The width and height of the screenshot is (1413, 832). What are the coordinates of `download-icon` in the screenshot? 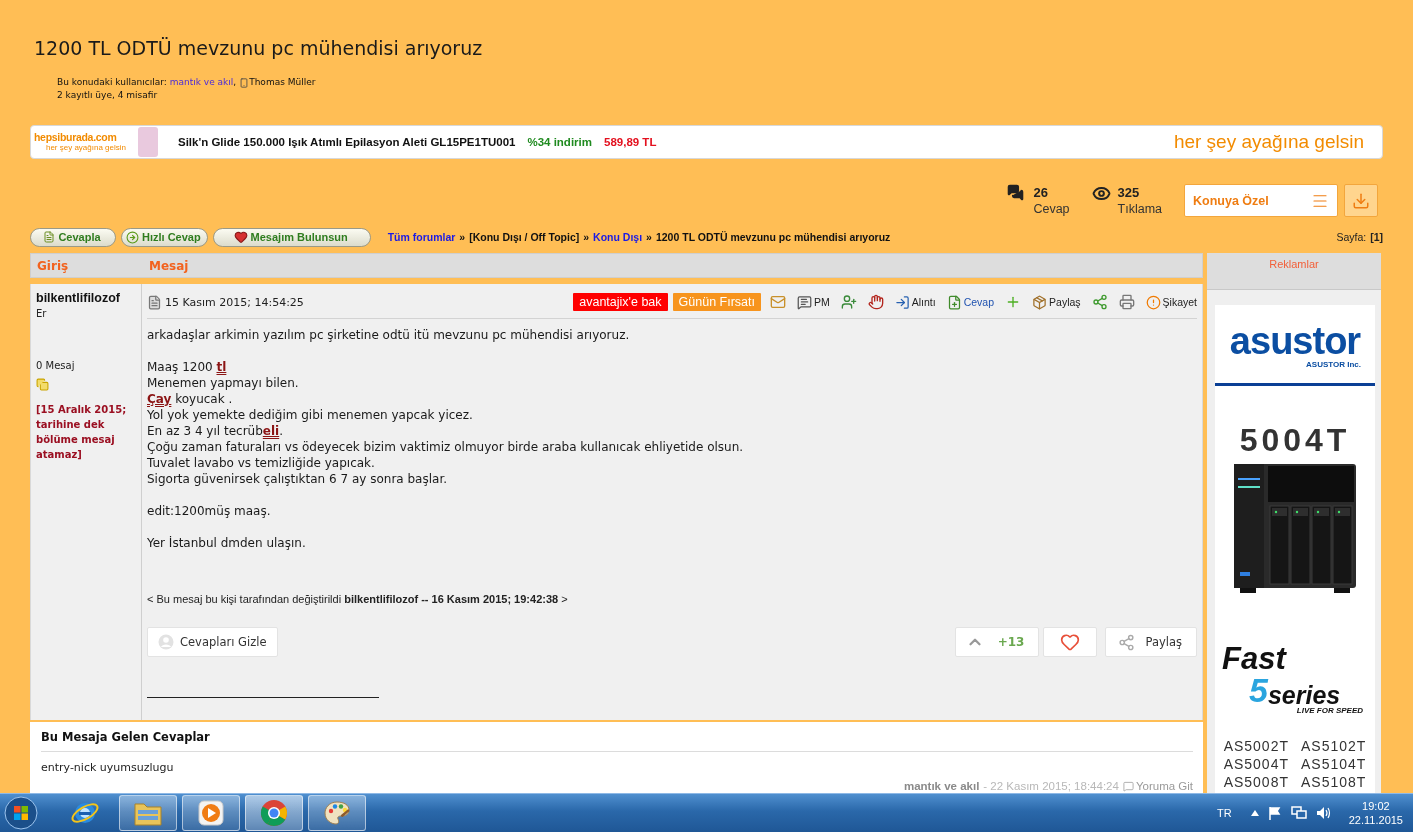 It's located at (1361, 200).